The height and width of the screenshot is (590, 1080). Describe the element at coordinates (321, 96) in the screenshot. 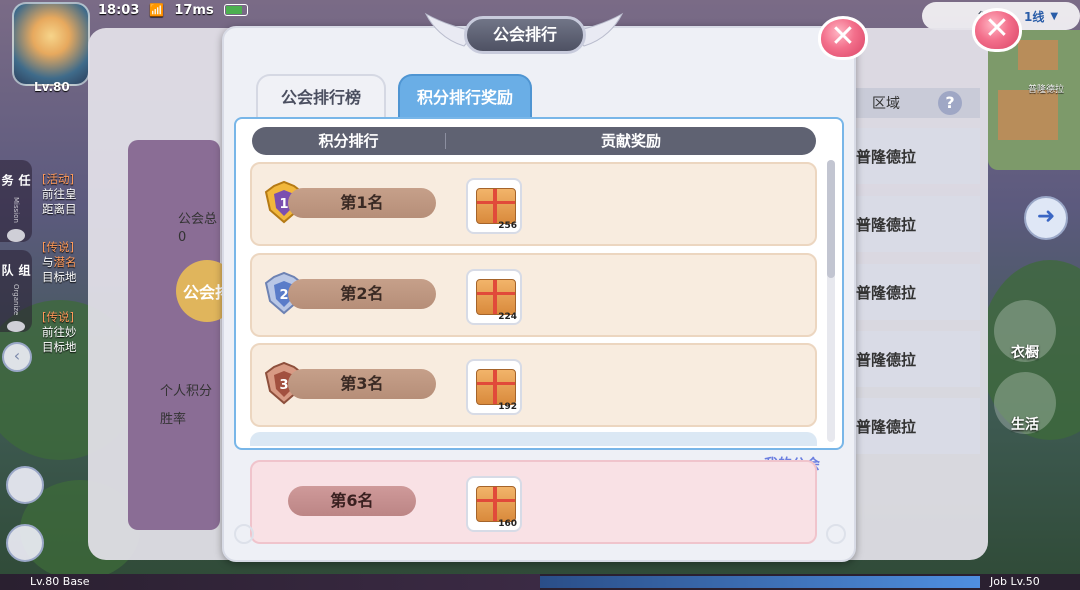

I see `tab-guild-ranking: 公会排行榜` at that location.